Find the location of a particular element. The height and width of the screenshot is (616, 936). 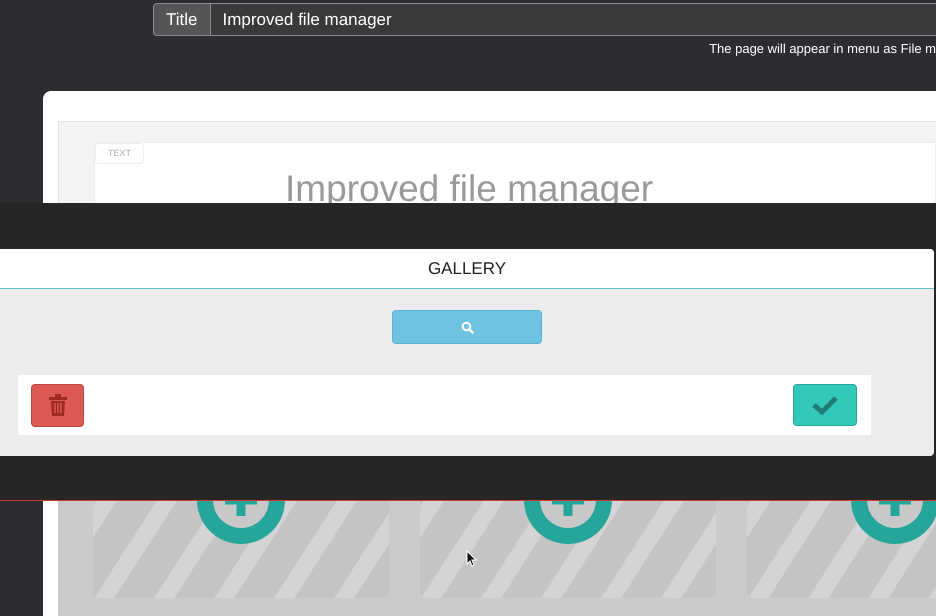

field-label: Title is located at coordinates (181, 19).